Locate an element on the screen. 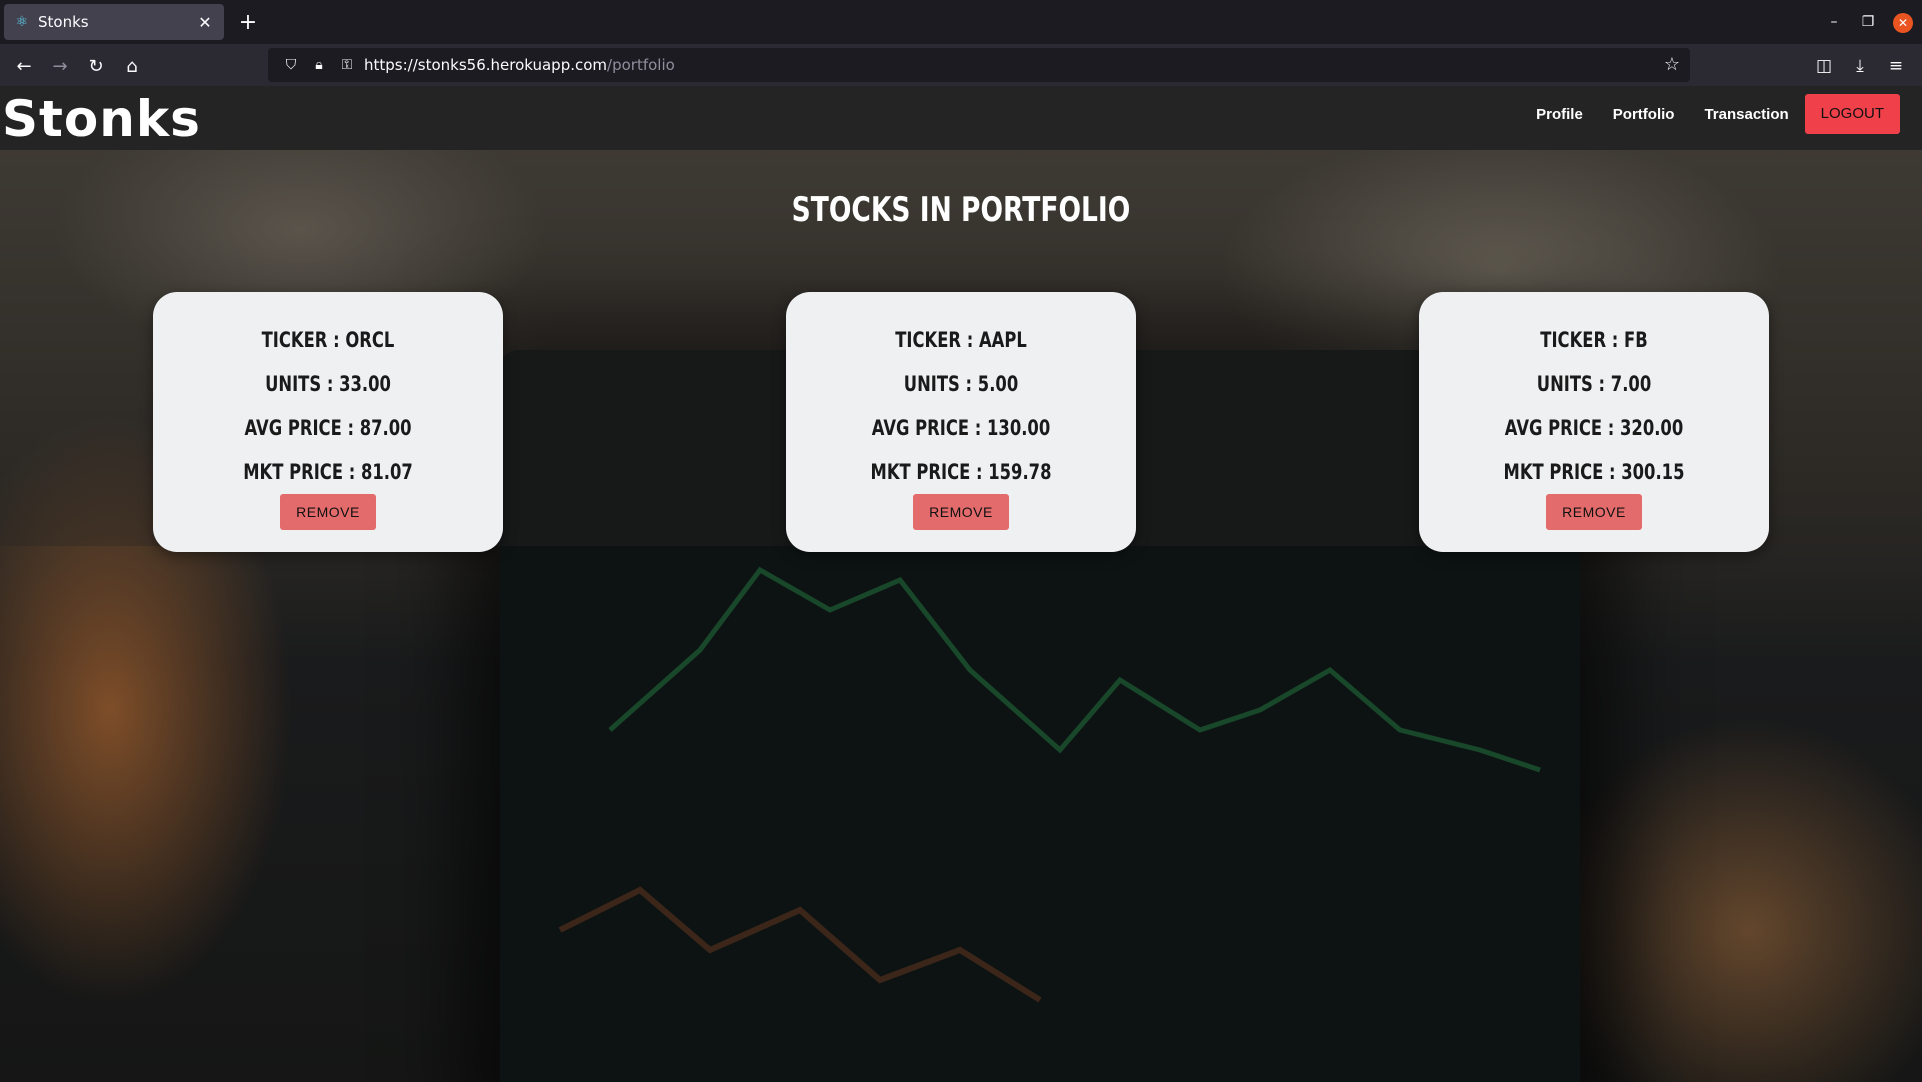  mkt-price-label: MKT PRICE : 300.15 is located at coordinates (1594, 472).